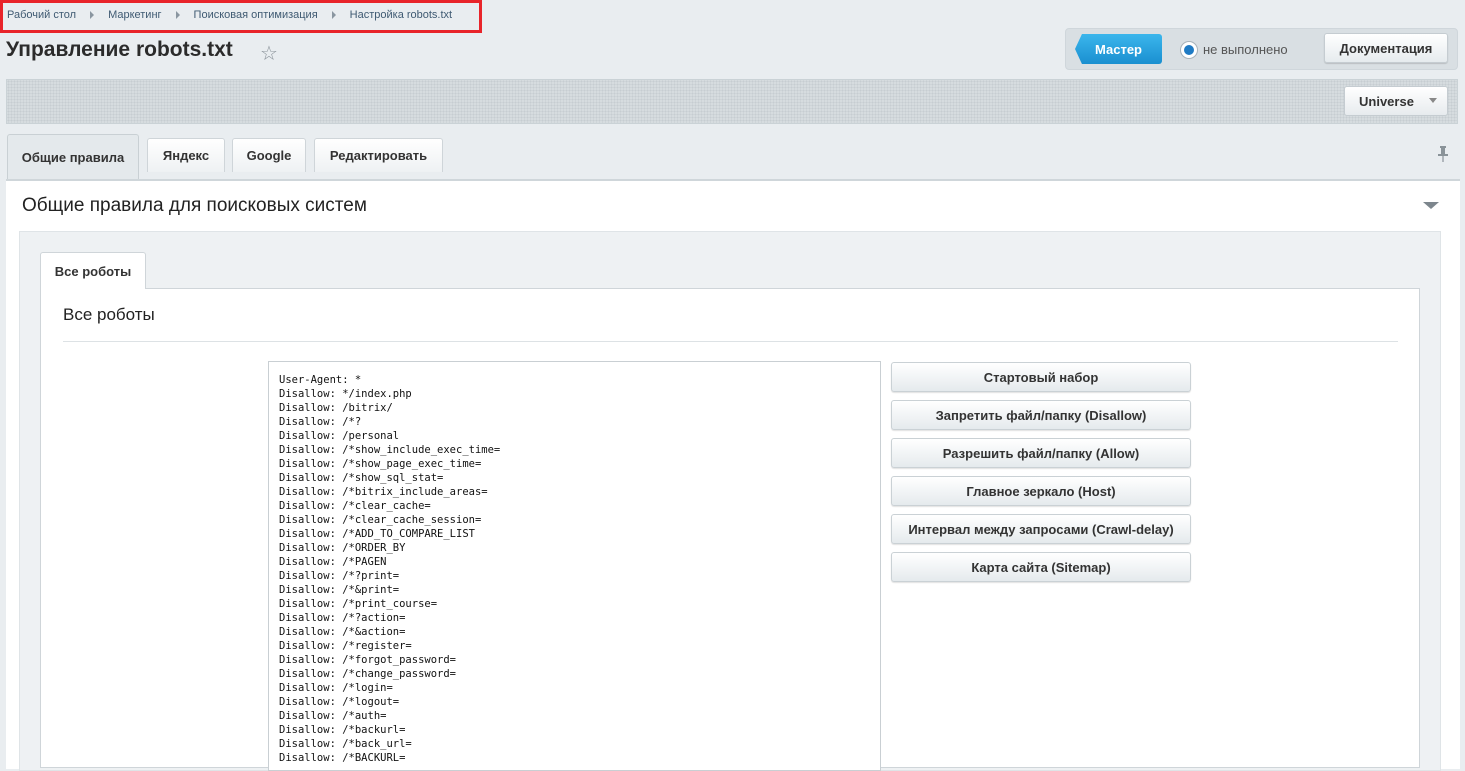  What do you see at coordinates (401, 15) in the screenshot?
I see `breadcrumb-item-robots-settings: Настройка robots.txt` at bounding box center [401, 15].